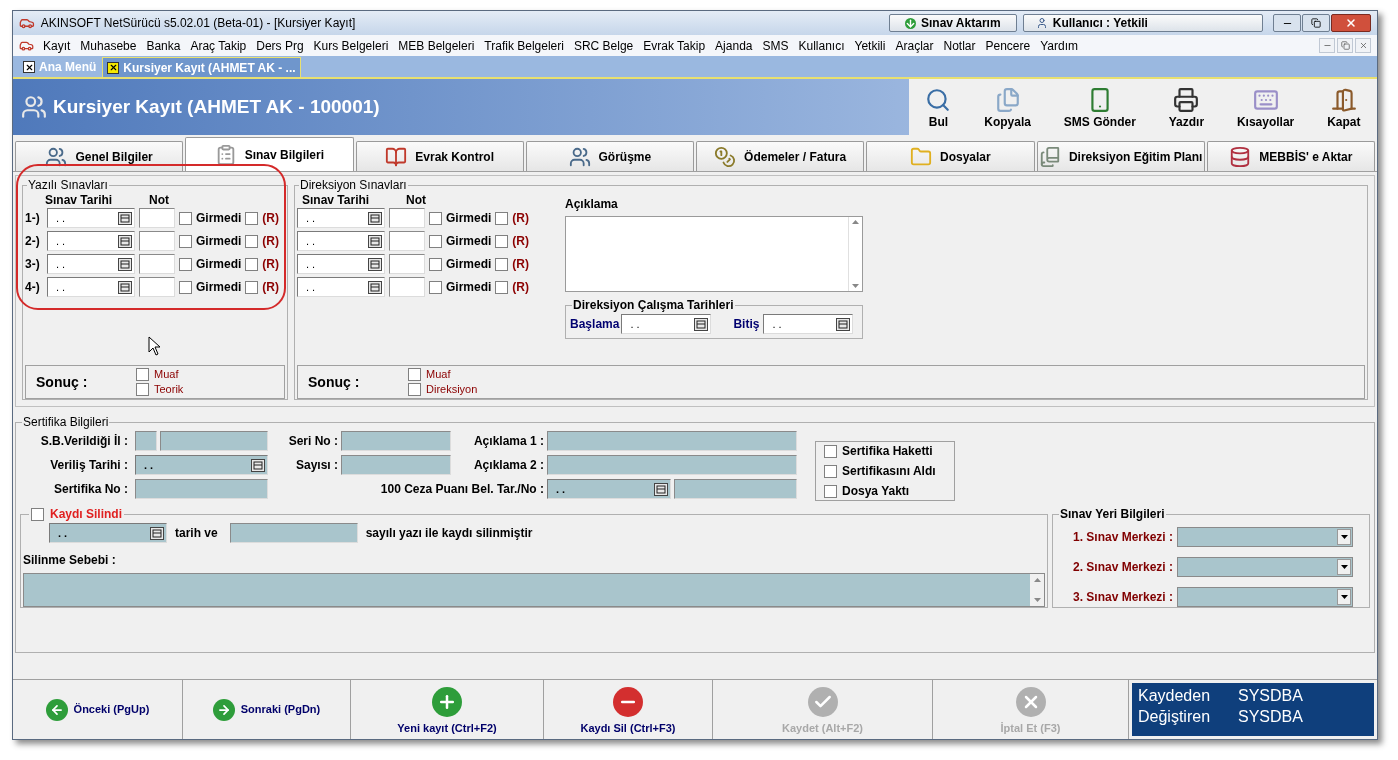 The image size is (1398, 760). Describe the element at coordinates (952, 23) in the screenshot. I see `title-bar-button: Sınav Aktarım` at that location.